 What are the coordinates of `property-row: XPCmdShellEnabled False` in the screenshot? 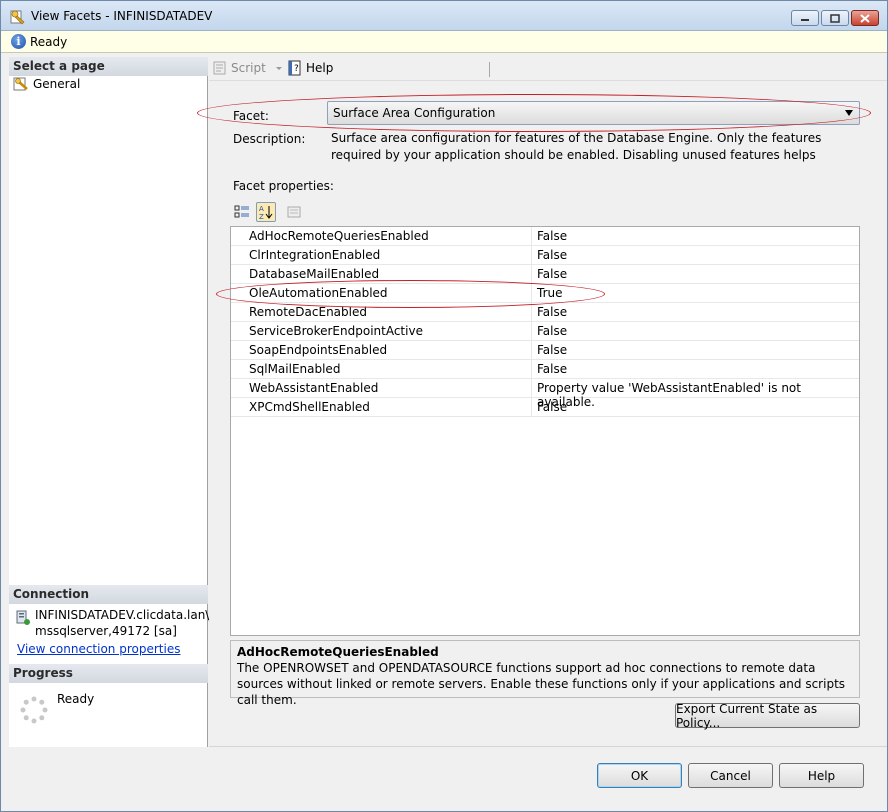 It's located at (545, 407).